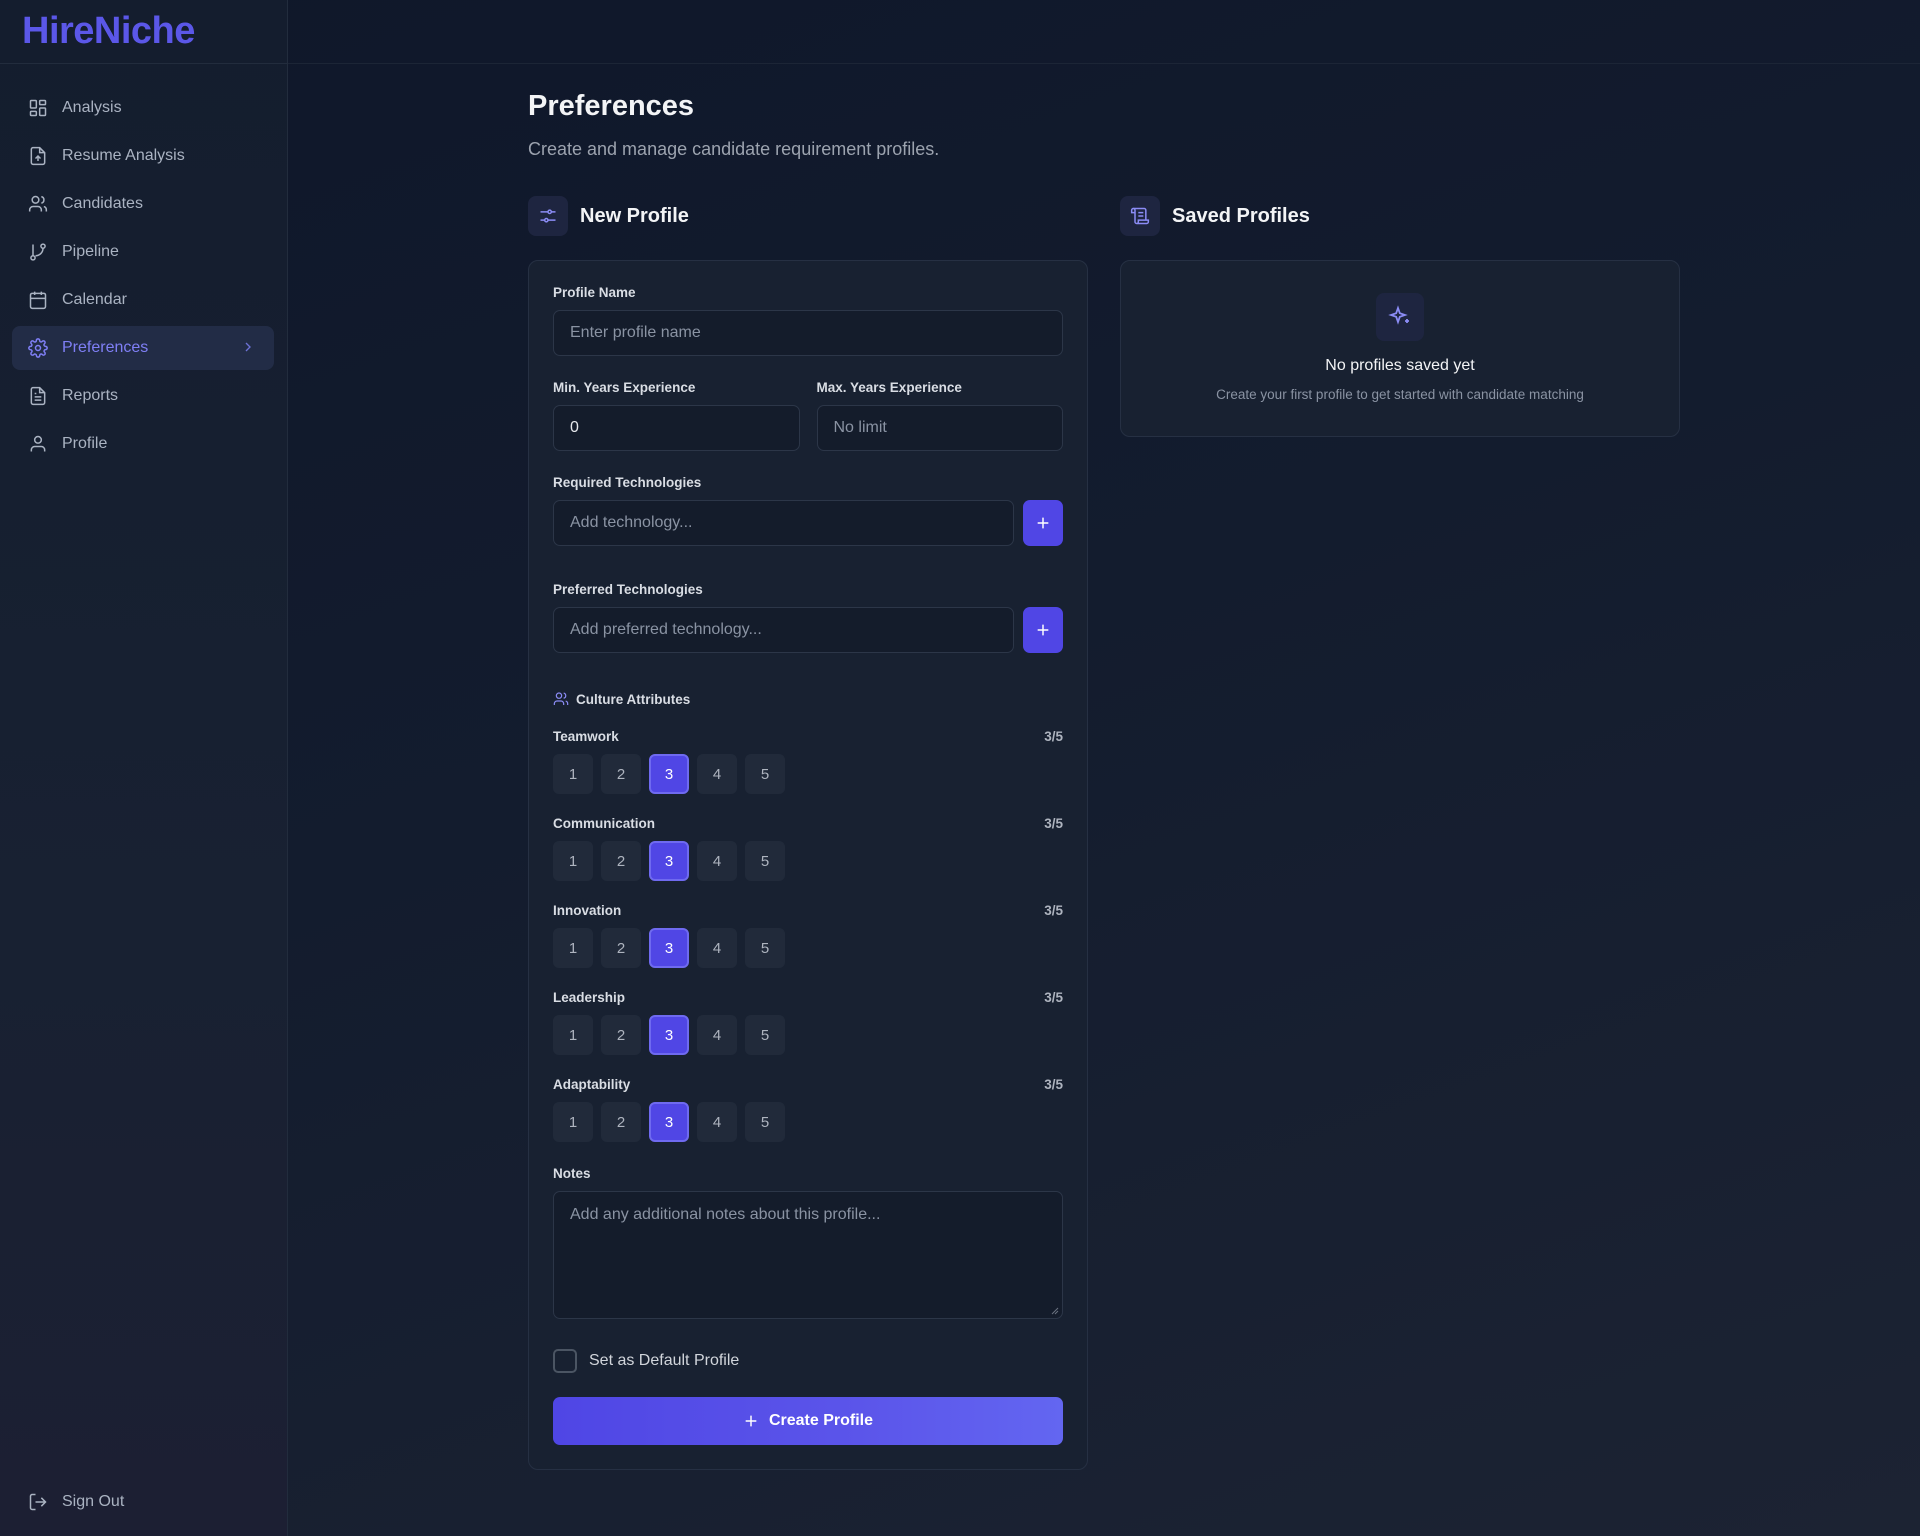  Describe the element at coordinates (594, 292) in the screenshot. I see `profile-name-label: Profile Name` at that location.